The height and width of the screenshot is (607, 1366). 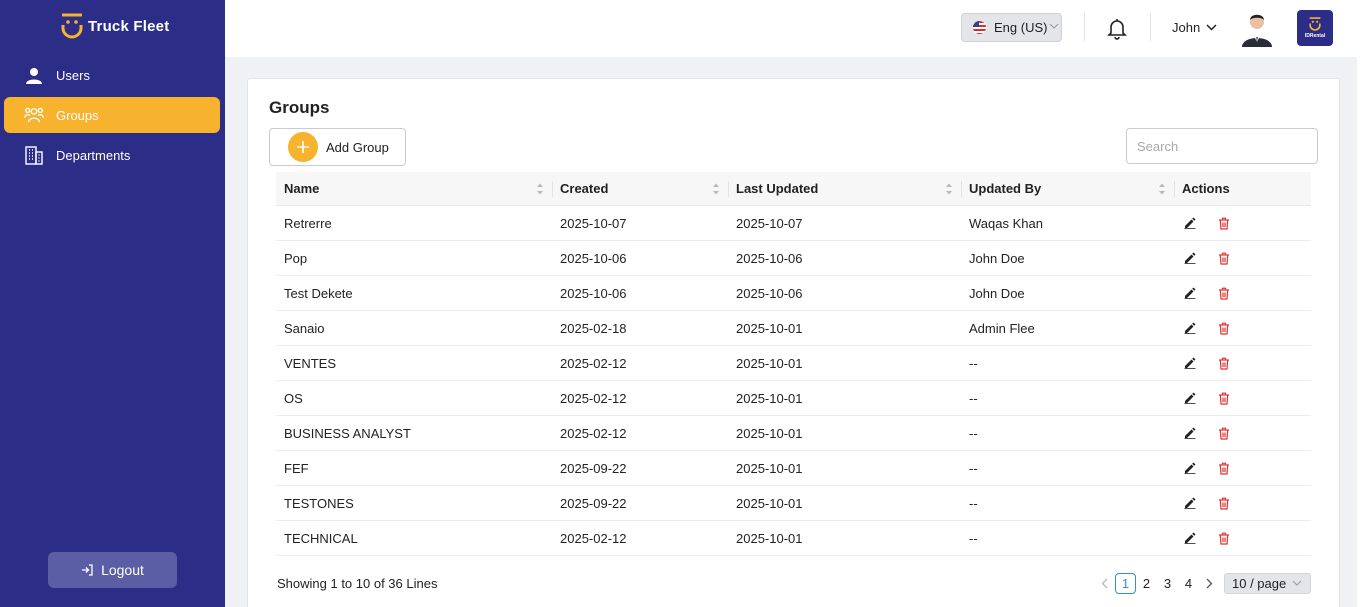 What do you see at coordinates (1257, 28) in the screenshot?
I see `avatar` at bounding box center [1257, 28].